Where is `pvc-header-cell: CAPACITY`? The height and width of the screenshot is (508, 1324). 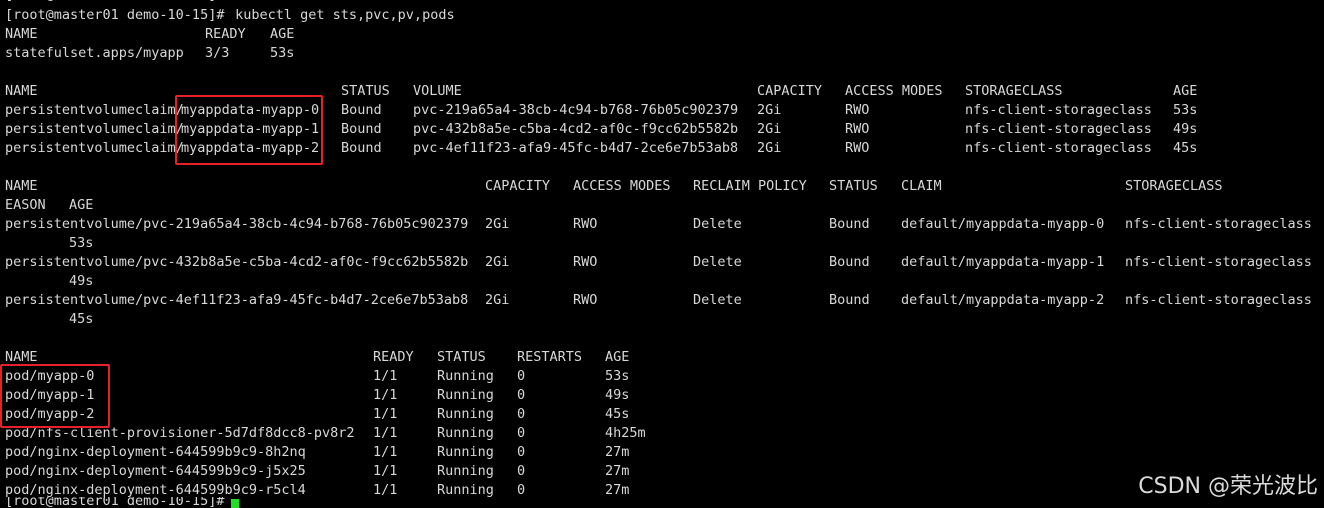
pvc-header-cell: CAPACITY is located at coordinates (790, 91).